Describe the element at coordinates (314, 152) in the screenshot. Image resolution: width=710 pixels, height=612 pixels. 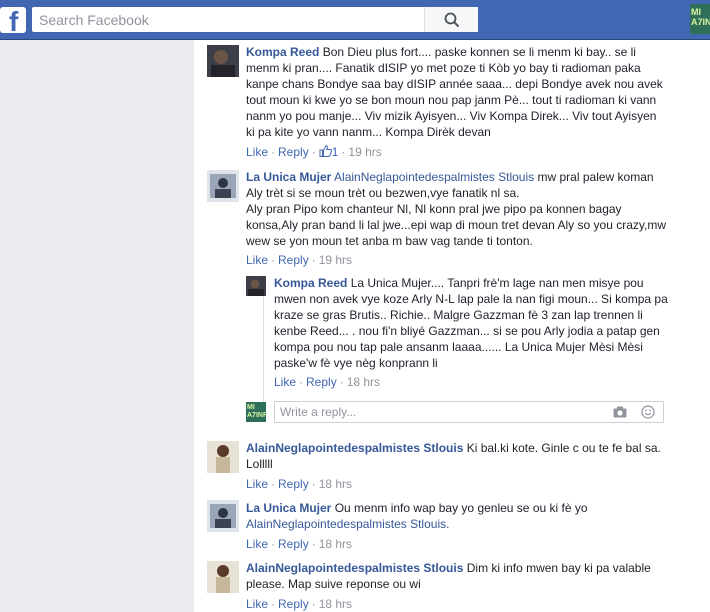
I see `comment-actions: Like · Reply · 1 · 19 hrs` at that location.